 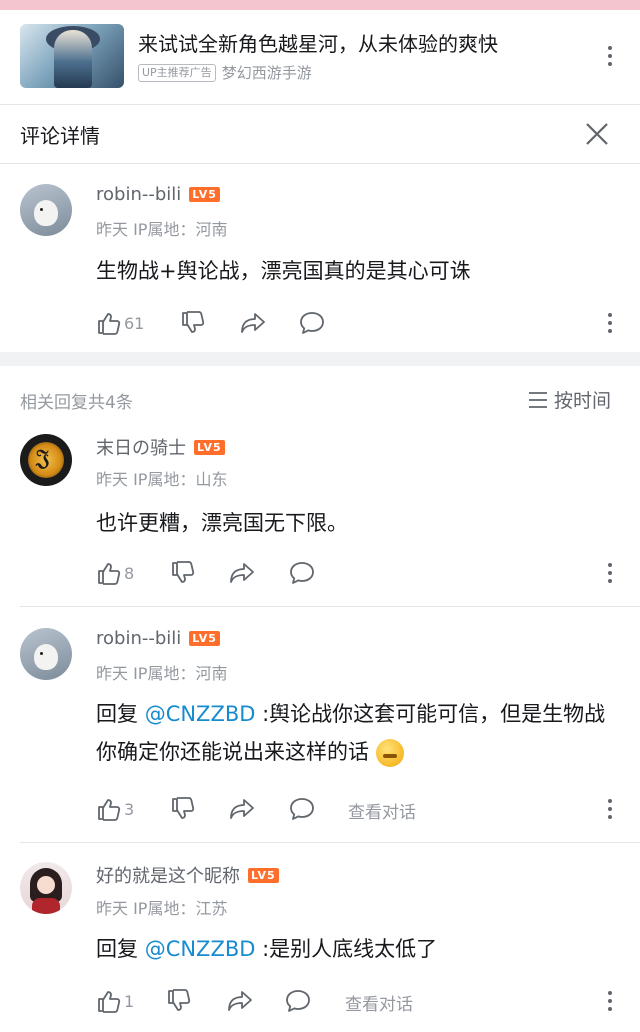 I want to click on ad-source: 梦幻西游手游, so click(x=266, y=73).